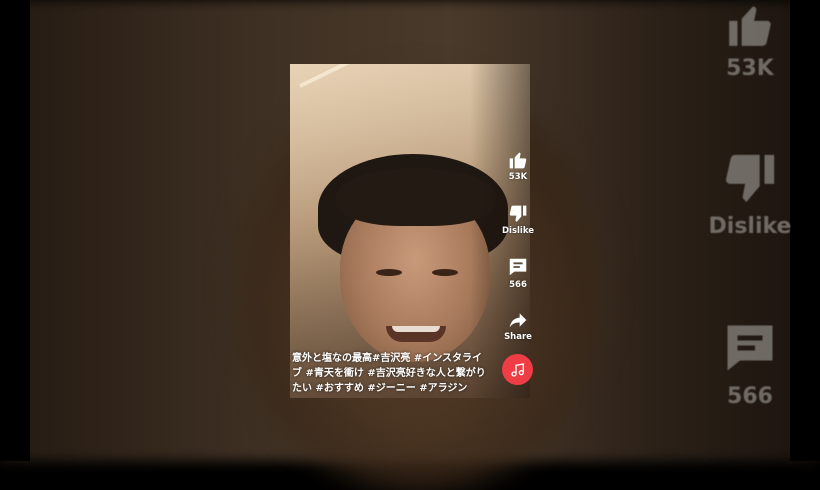  I want to click on music-note-icon, so click(517, 369).